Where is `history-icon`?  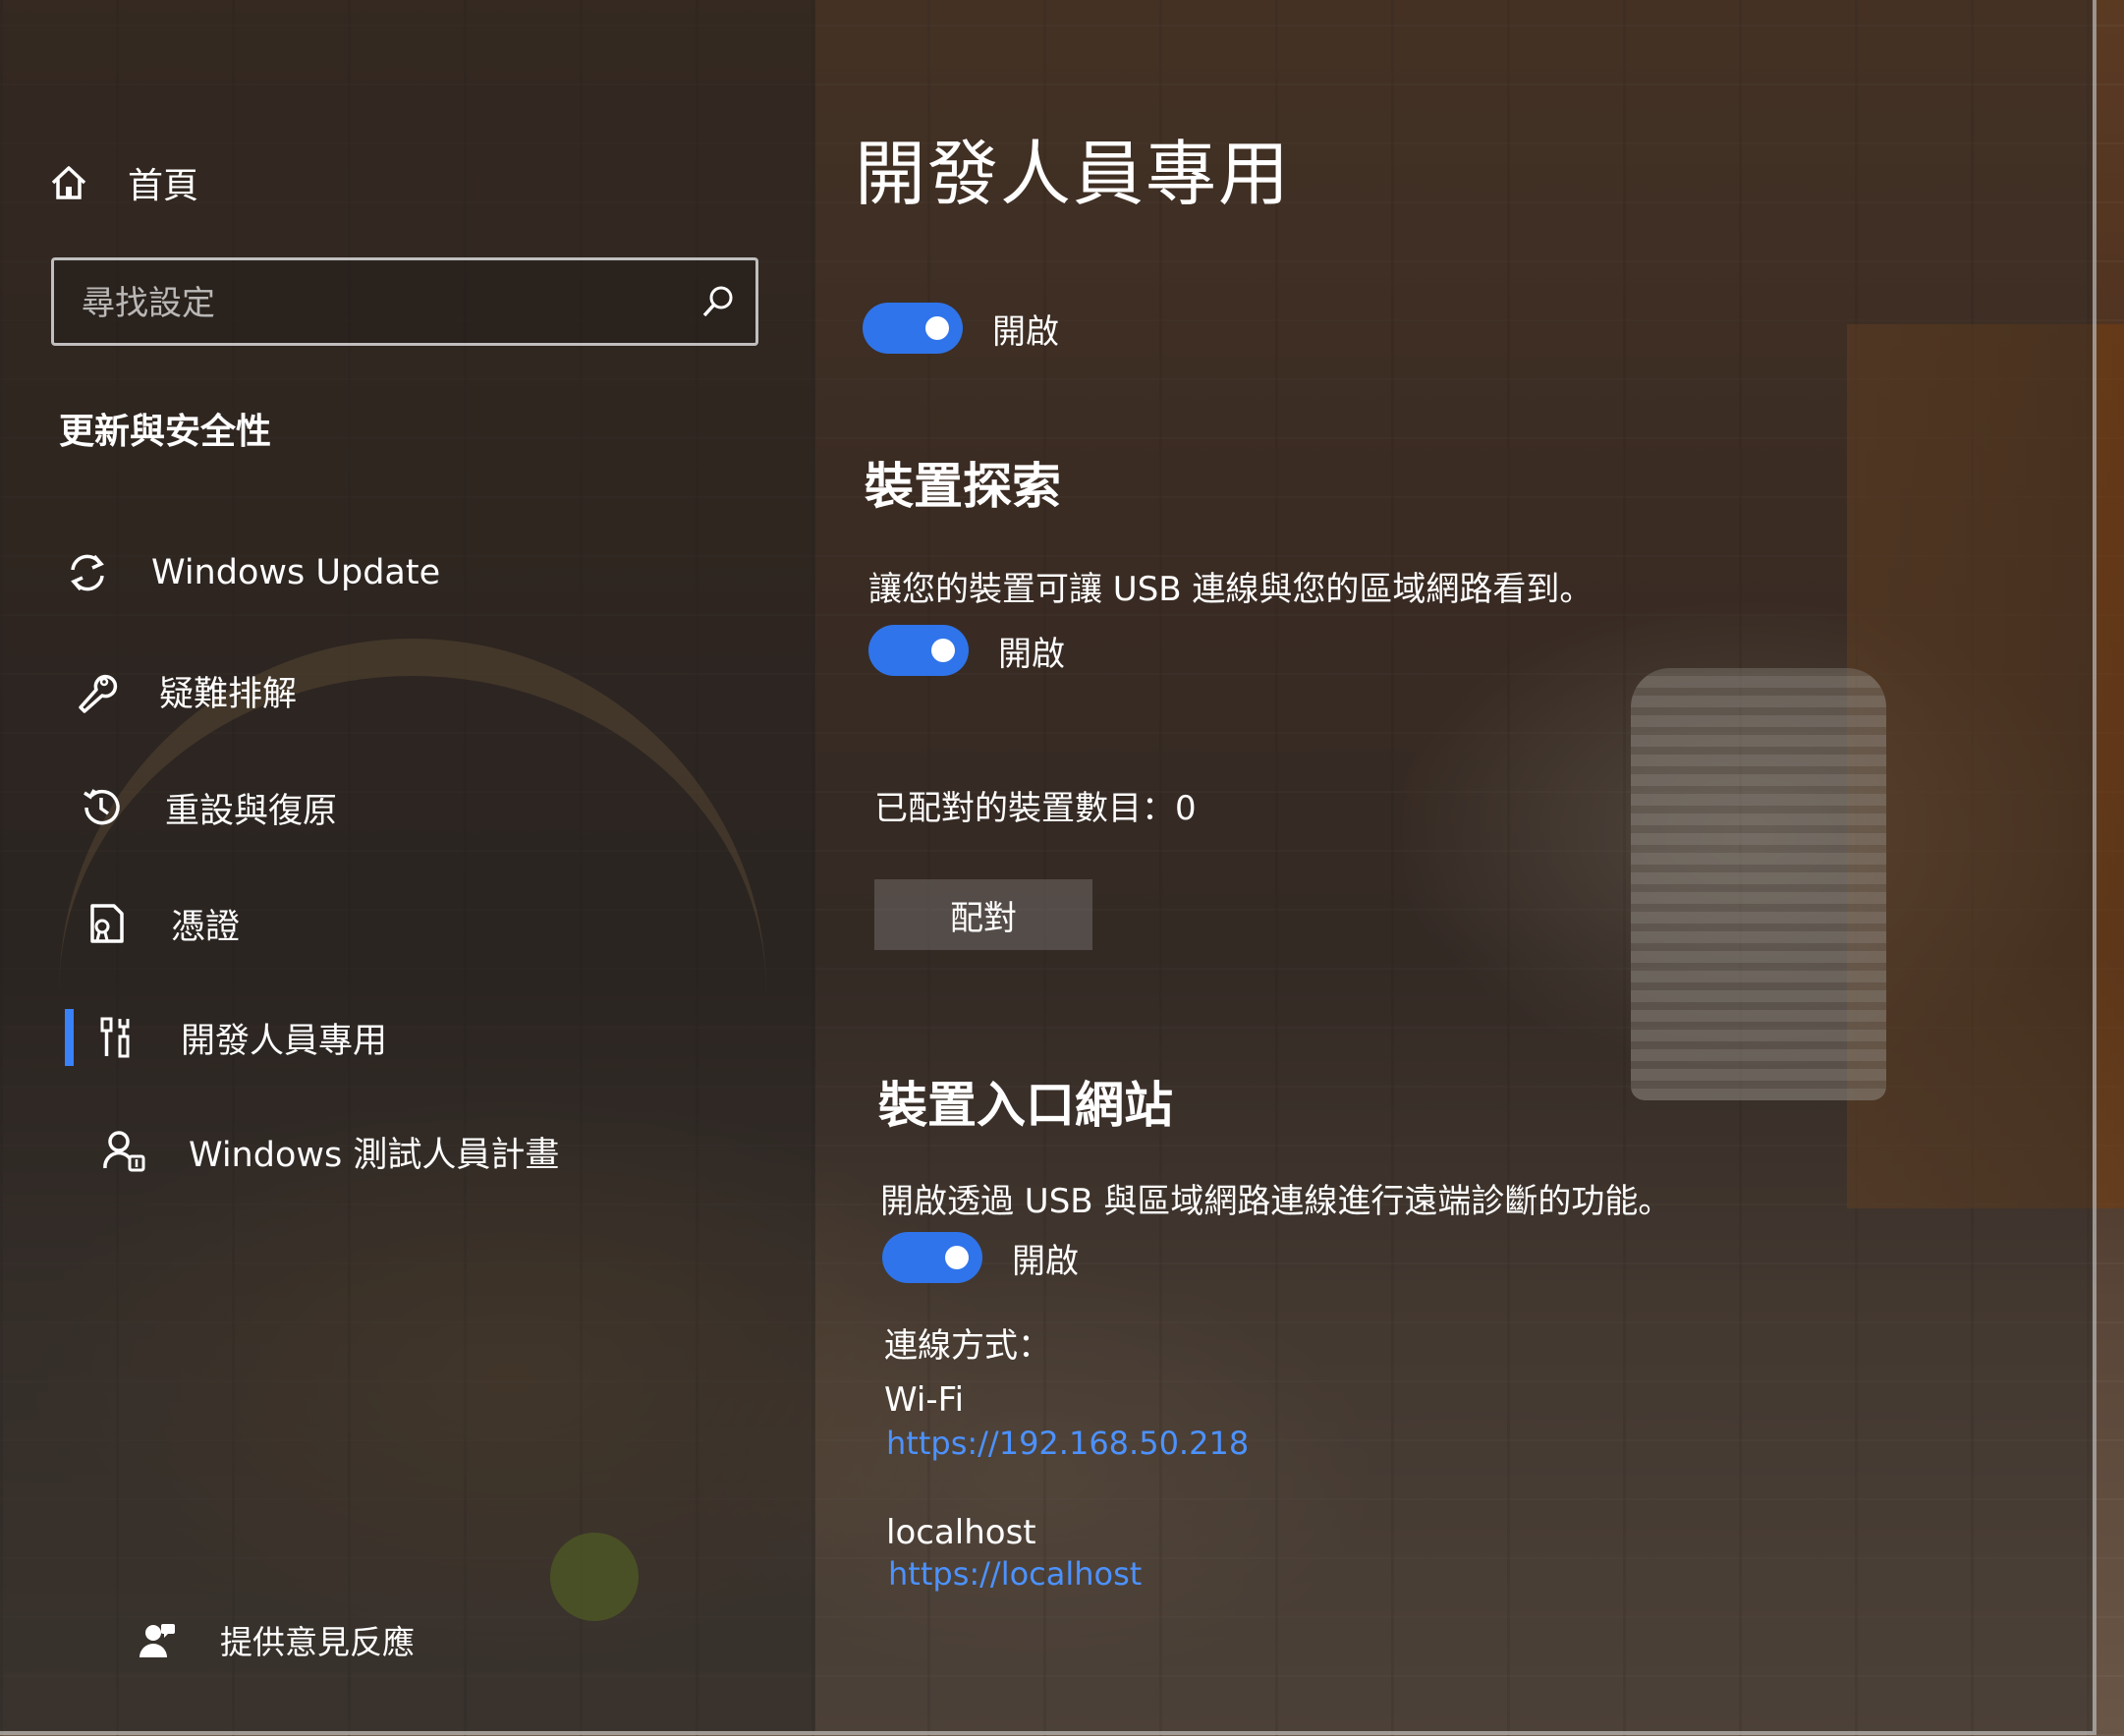 history-icon is located at coordinates (102, 807).